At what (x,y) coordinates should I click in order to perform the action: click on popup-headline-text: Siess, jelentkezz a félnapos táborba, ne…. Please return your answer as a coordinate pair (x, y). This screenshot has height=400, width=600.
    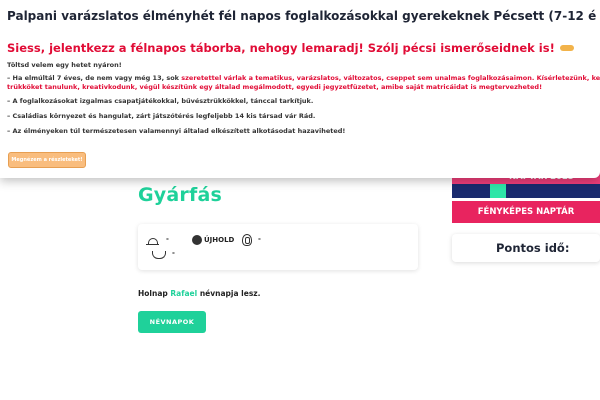
    Looking at the image, I should click on (281, 48).